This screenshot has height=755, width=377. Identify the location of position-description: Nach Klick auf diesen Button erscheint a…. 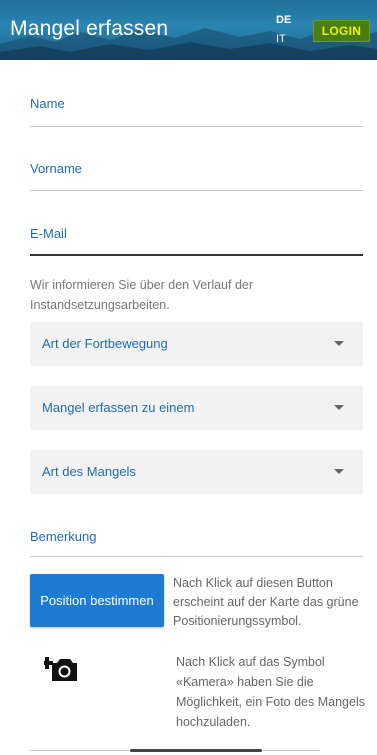
(266, 602).